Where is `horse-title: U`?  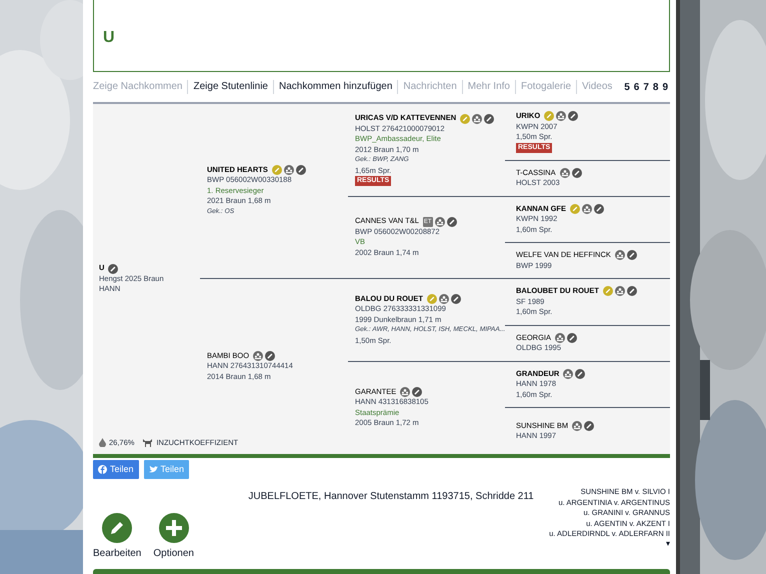 horse-title: U is located at coordinates (109, 38).